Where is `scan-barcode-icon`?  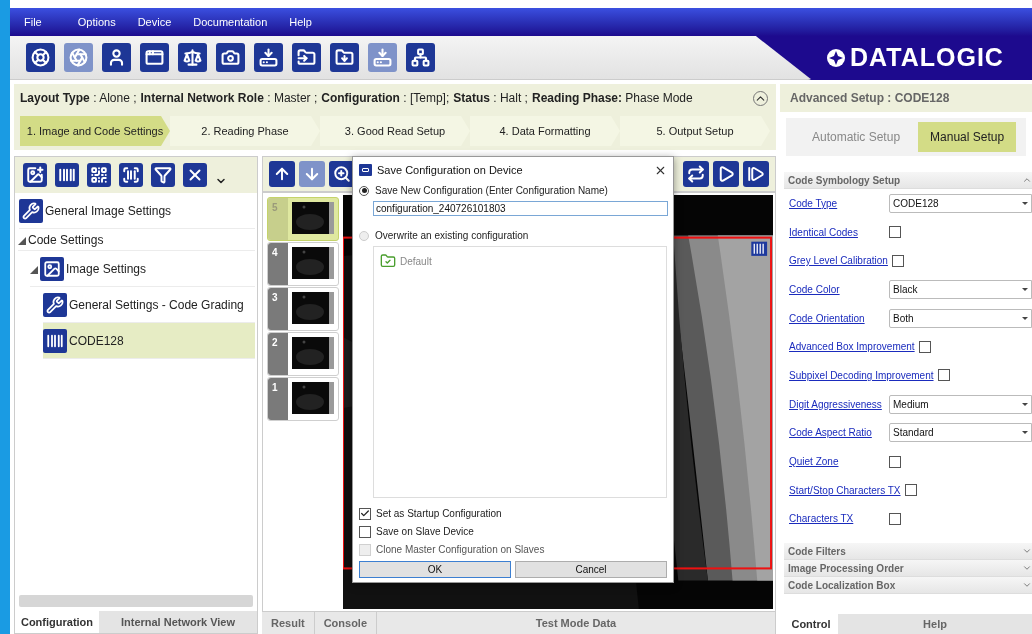
scan-barcode-icon is located at coordinates (131, 175).